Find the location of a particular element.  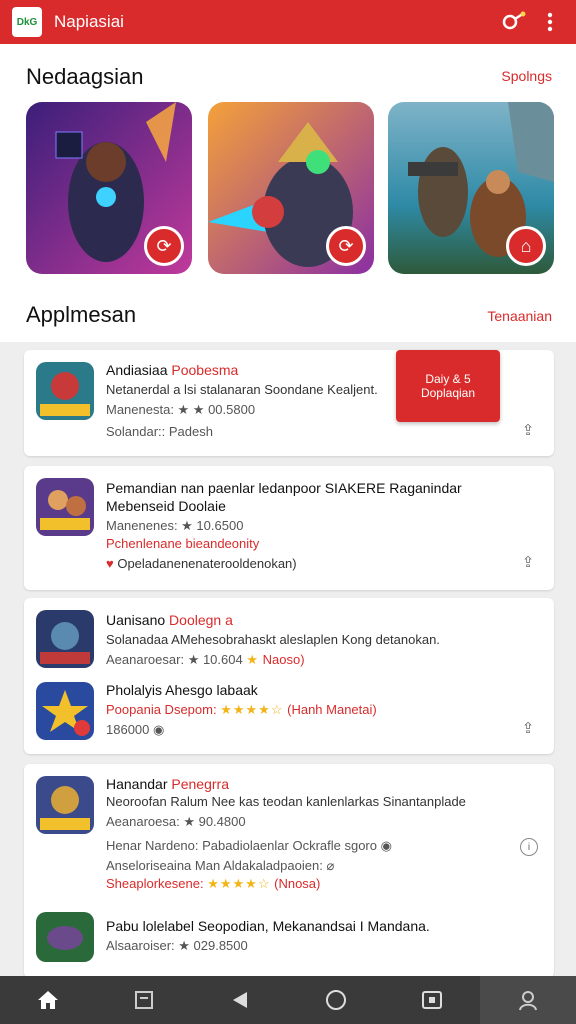

item-status: Solandar:: Padesh is located at coordinates (159, 431).